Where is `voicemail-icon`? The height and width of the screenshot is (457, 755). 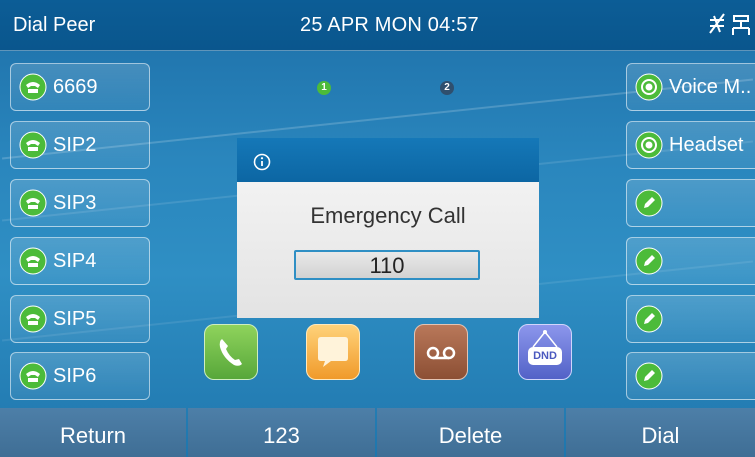 voicemail-icon is located at coordinates (441, 353).